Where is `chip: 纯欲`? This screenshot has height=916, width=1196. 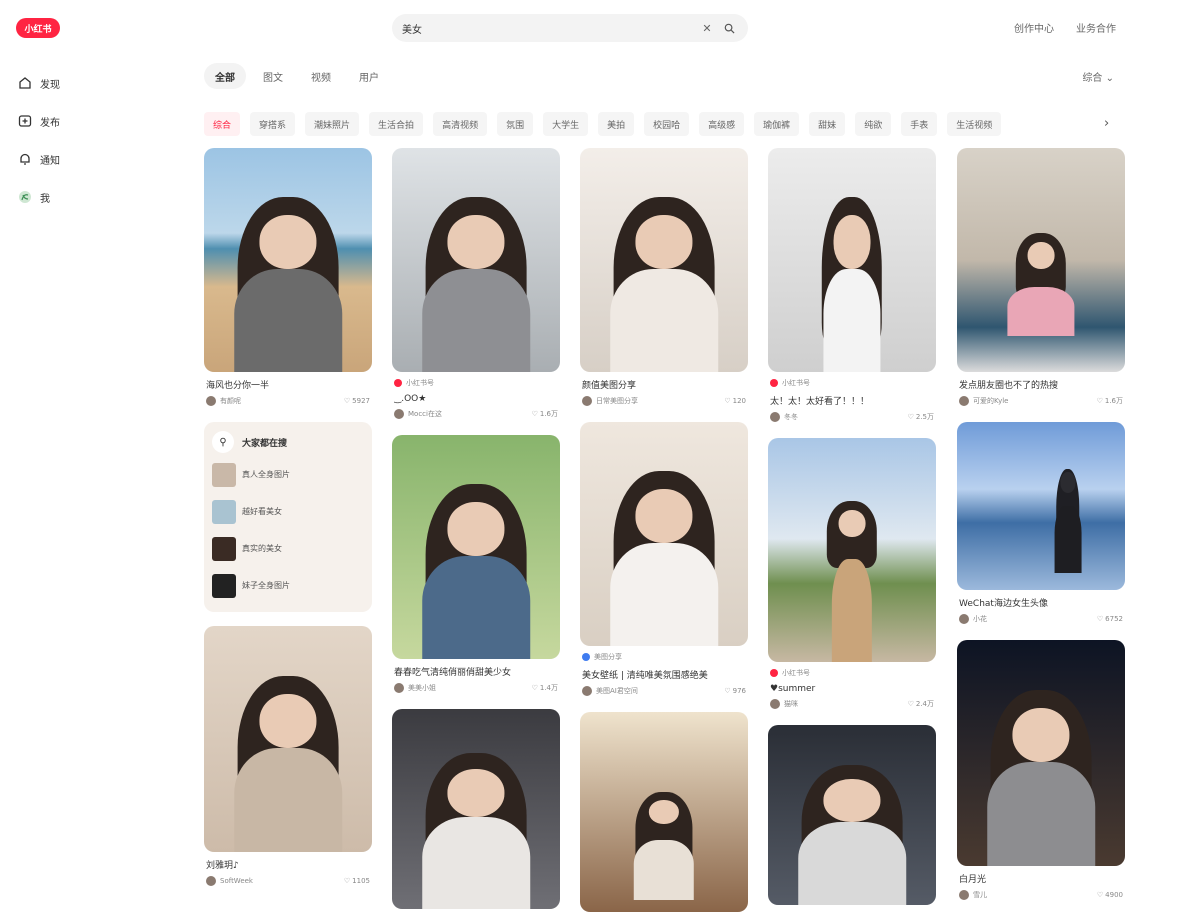
chip: 纯欲 is located at coordinates (873, 124).